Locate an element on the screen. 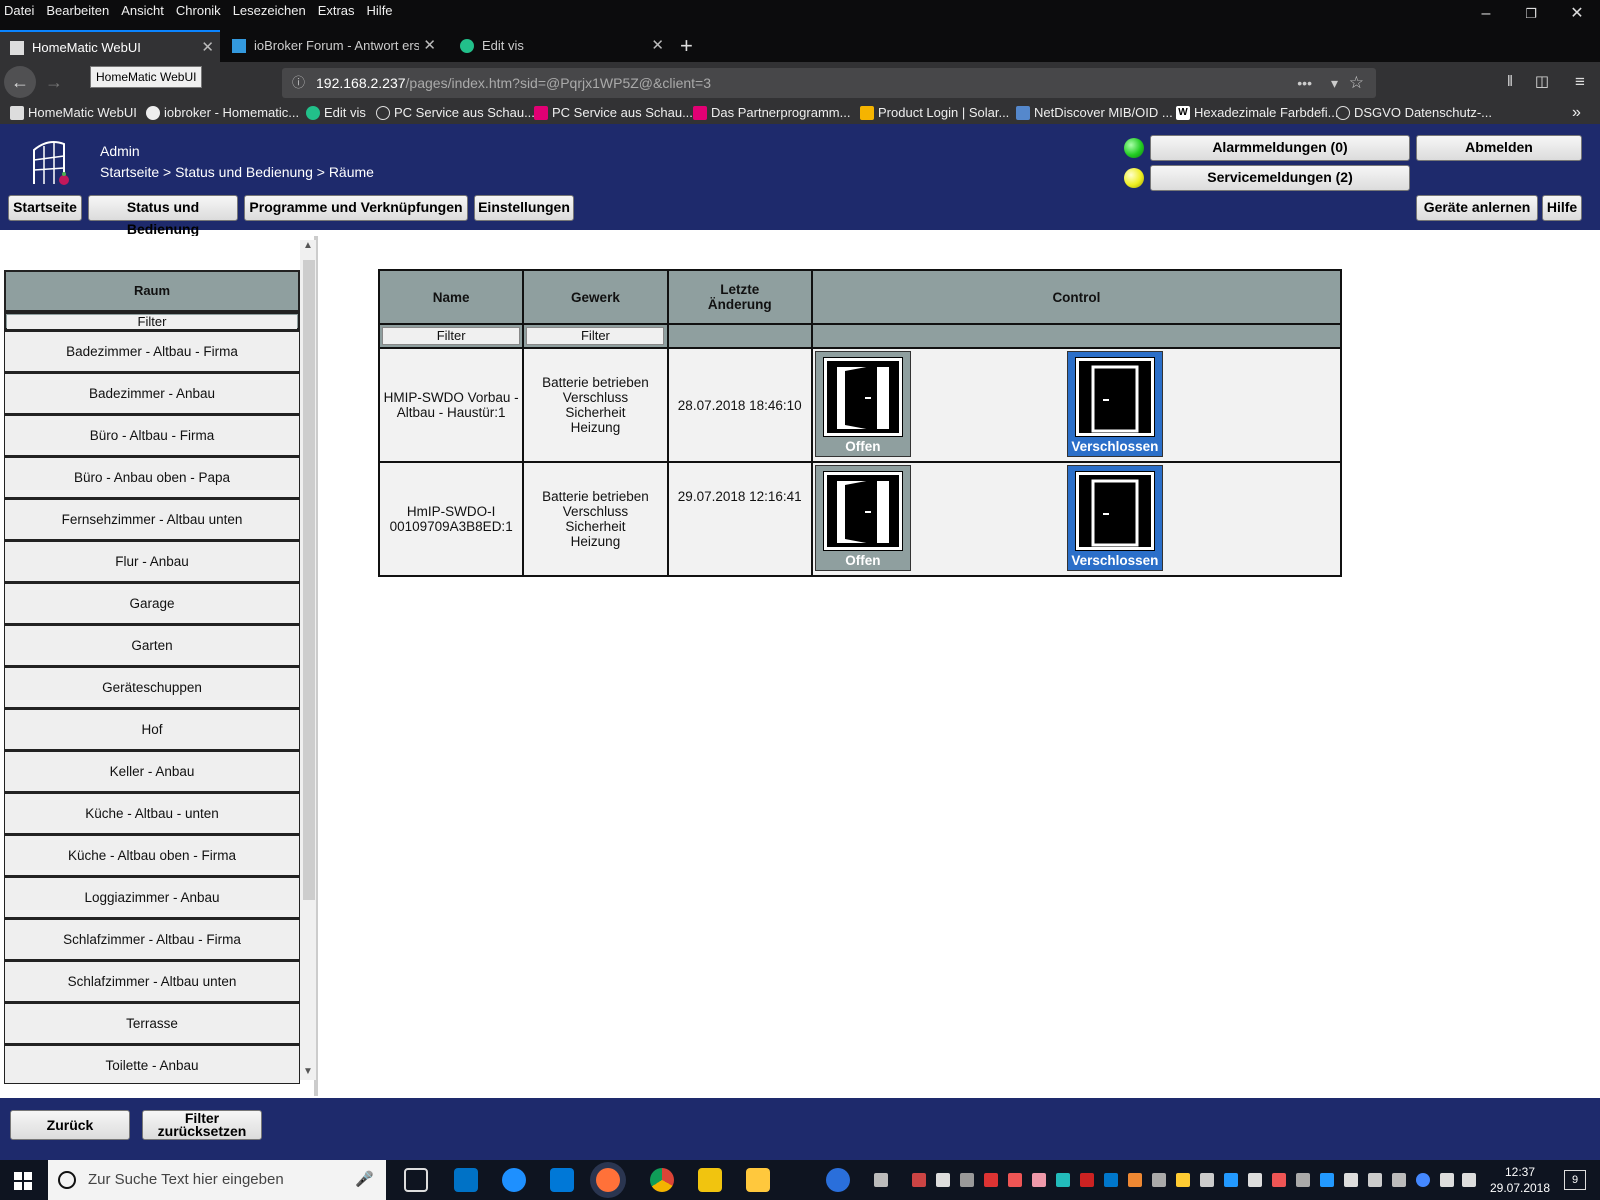 This screenshot has height=1200, width=1600. gewerk-filter-button: Filter is located at coordinates (595, 336).